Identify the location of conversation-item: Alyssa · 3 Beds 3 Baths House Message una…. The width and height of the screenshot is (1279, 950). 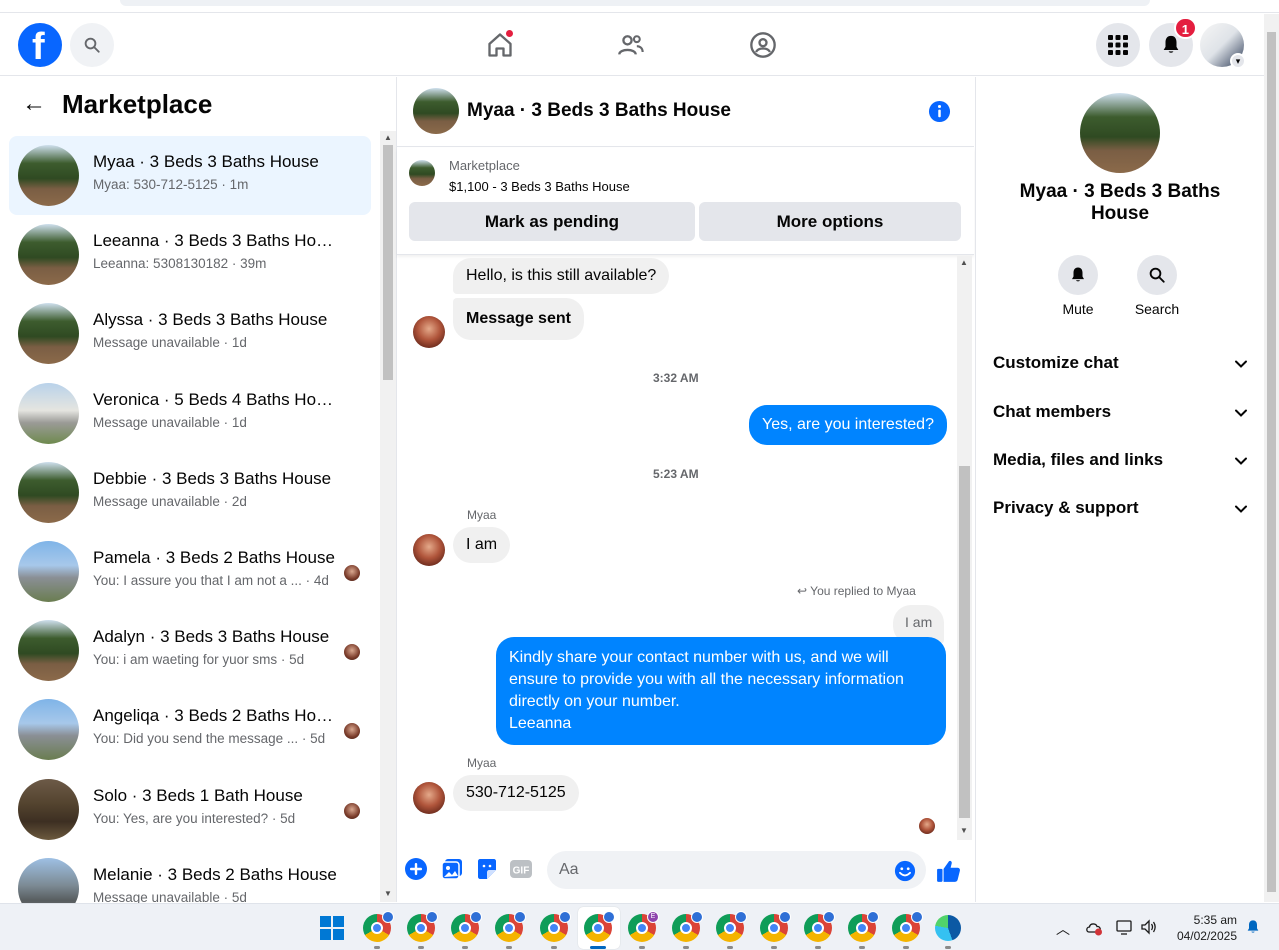
(190, 333).